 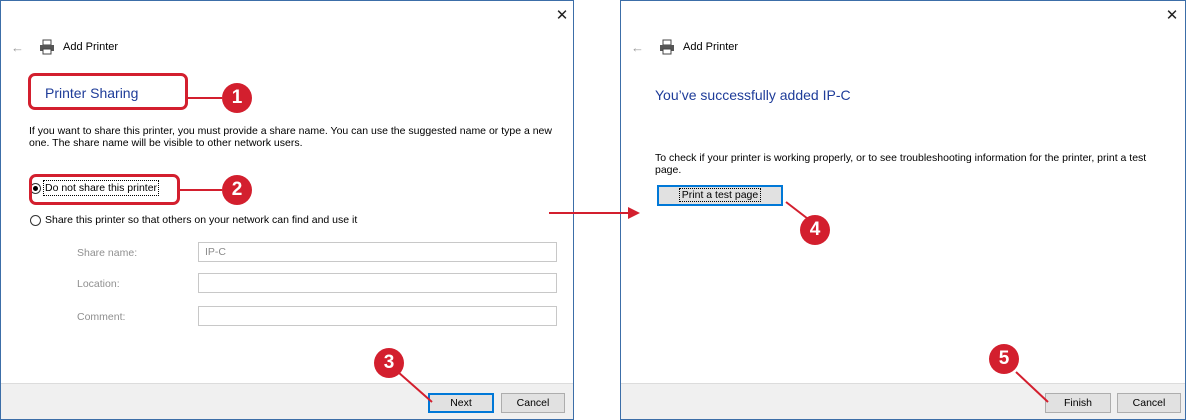 I want to click on callout-3-connector, so click(x=415, y=387).